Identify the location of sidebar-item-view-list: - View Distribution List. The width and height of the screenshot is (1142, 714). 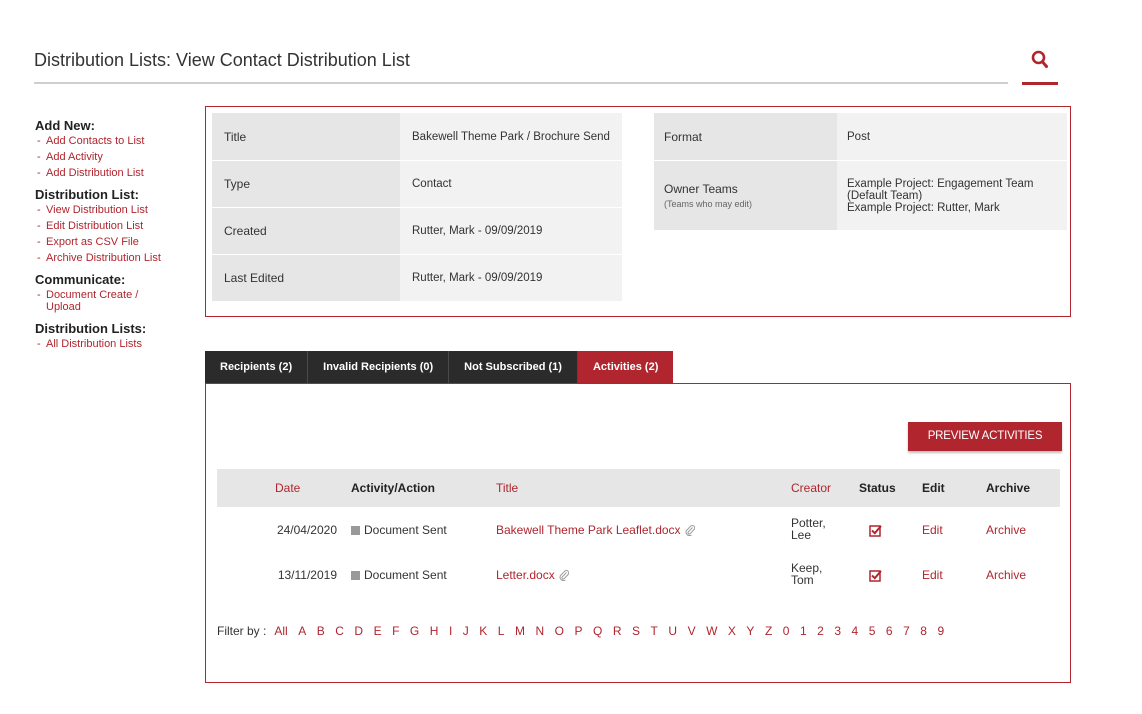
(110, 210).